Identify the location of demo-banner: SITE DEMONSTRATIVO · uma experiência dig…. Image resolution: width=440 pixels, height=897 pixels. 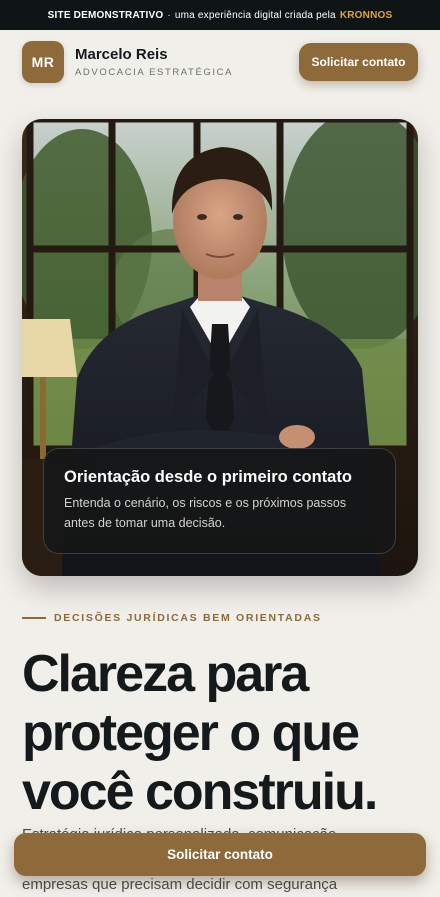
(220, 15).